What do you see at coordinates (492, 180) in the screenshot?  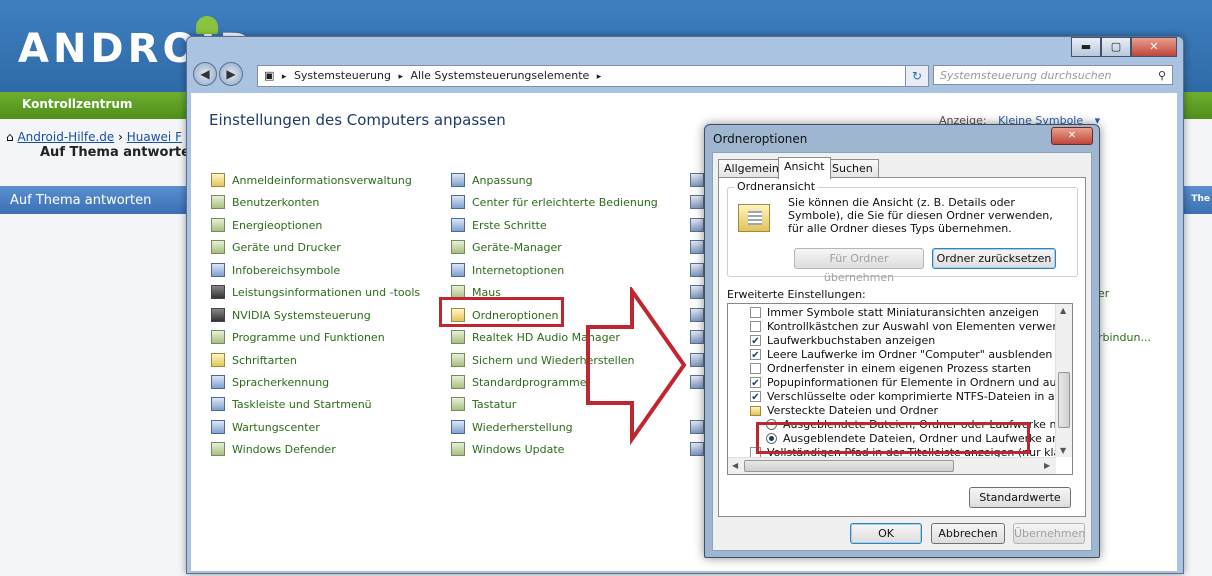 I see `cp-item-anpassung: Anpassung` at bounding box center [492, 180].